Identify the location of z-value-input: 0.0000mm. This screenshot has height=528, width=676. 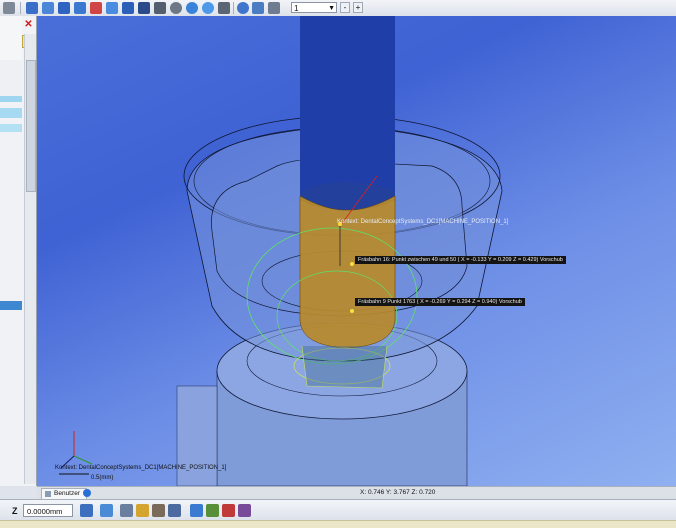
(48, 510).